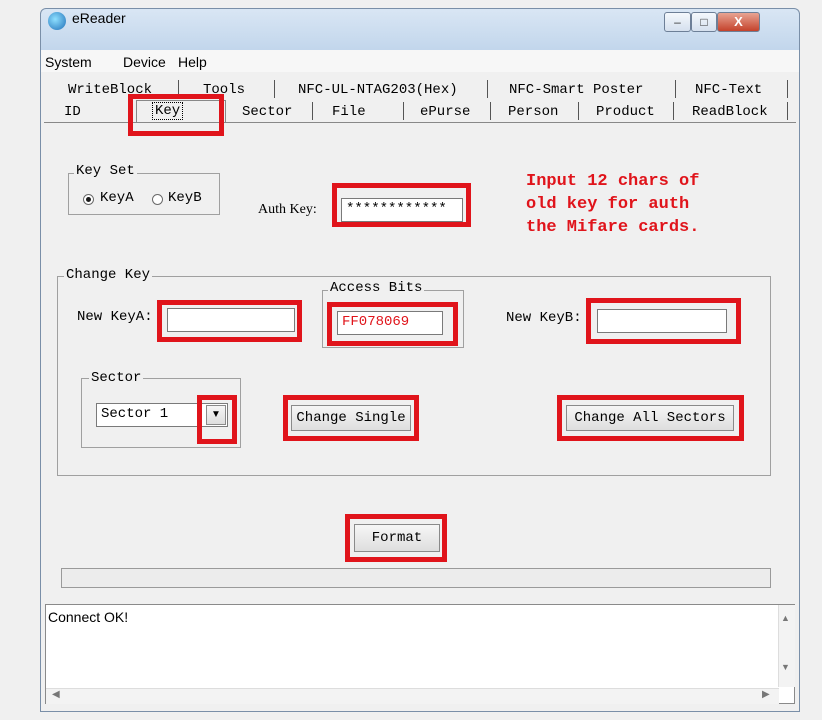  I want to click on close-button: X, so click(738, 22).